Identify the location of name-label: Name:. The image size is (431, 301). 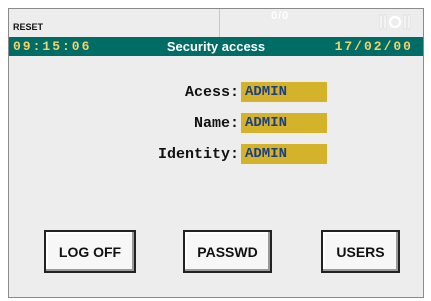
(216, 123).